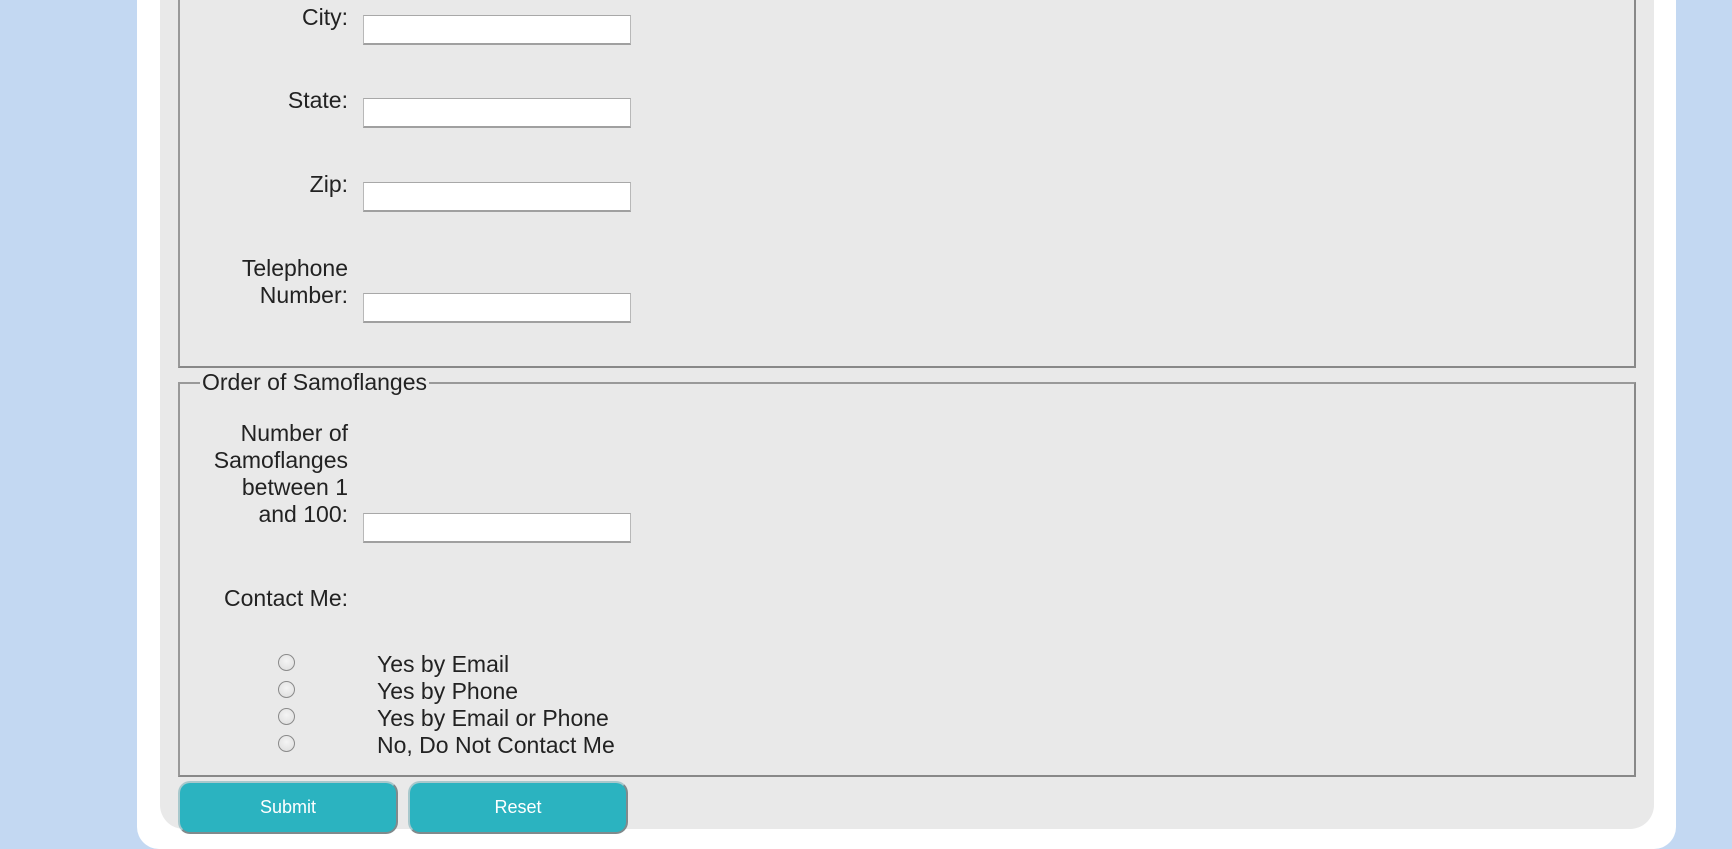  I want to click on contact-phone-label: Yes by Phone, so click(448, 691).